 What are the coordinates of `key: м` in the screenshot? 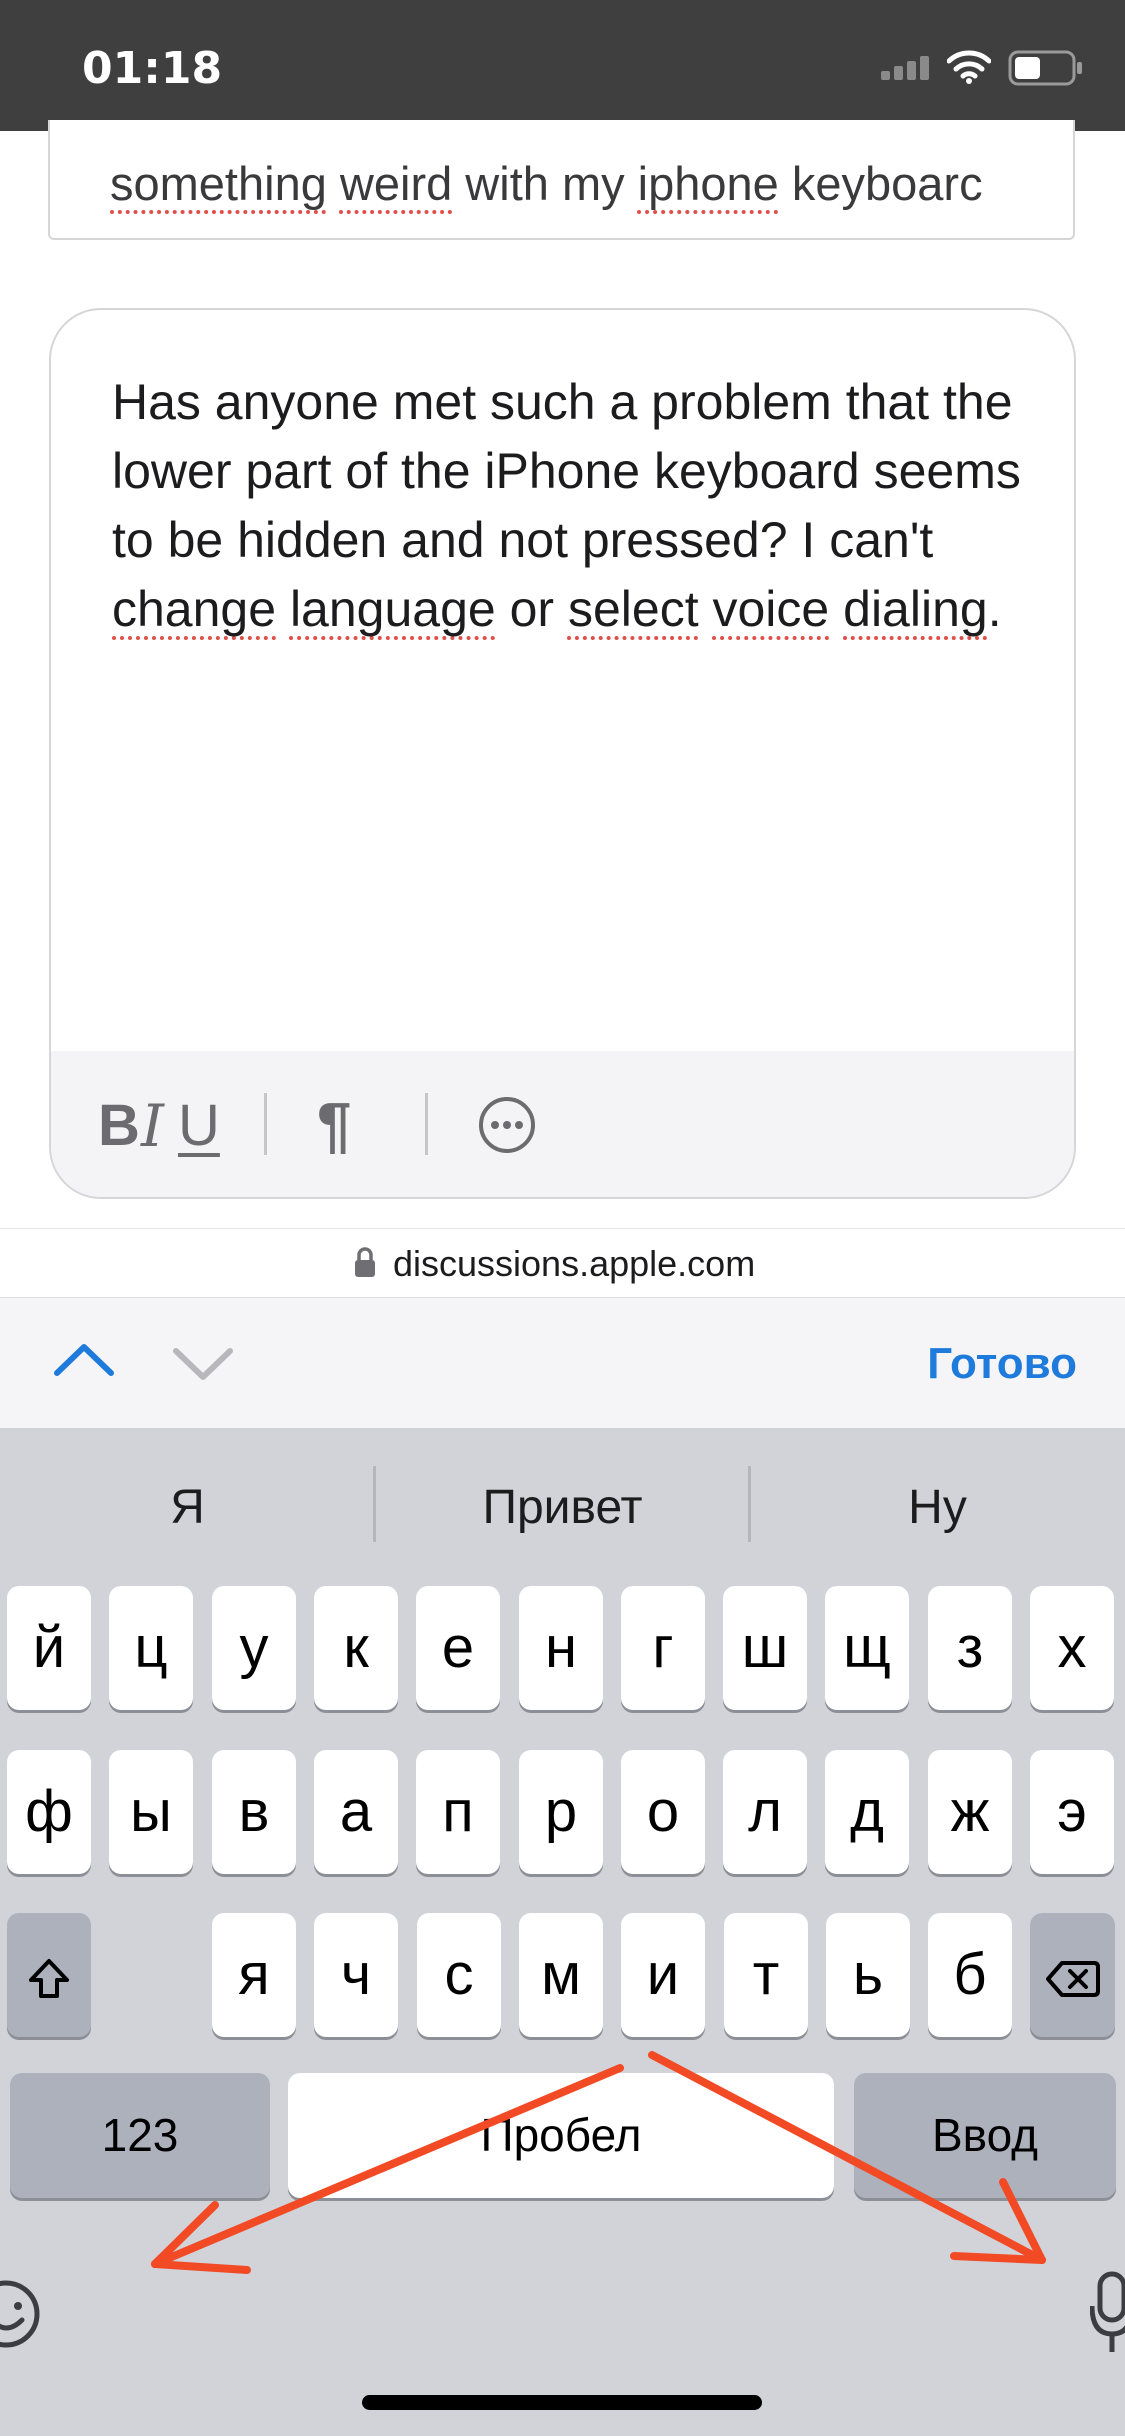 It's located at (561, 1975).